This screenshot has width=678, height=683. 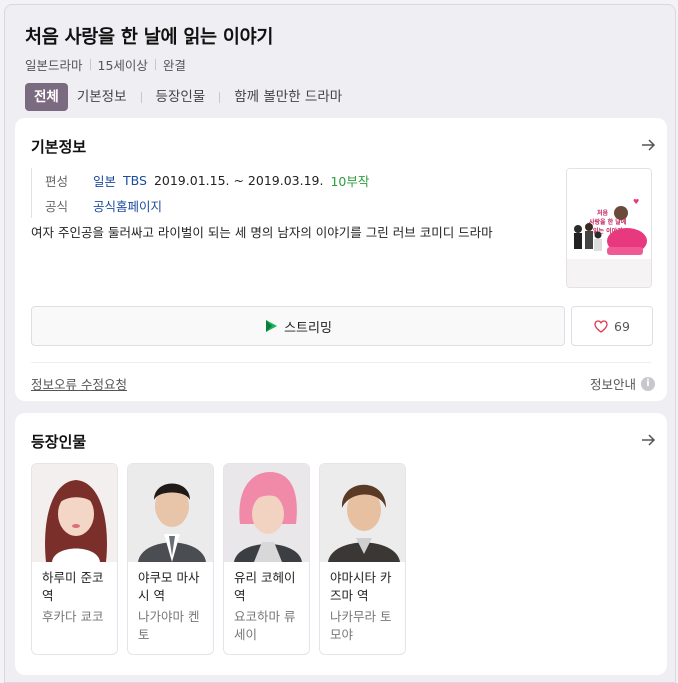 I want to click on broadcast-row: 편성 일본 TBS 2019.01.15. ~ 2019.03.19. 10부작, so click(x=207, y=180).